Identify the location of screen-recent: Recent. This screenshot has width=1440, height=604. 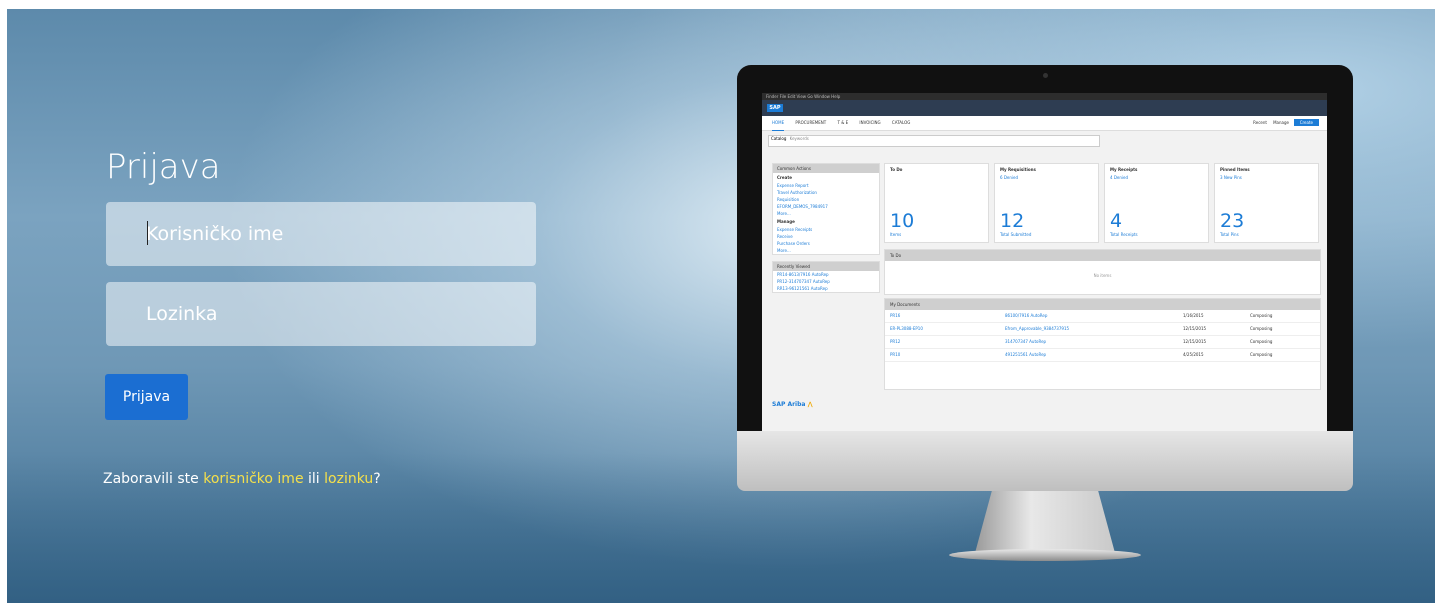
(1260, 122).